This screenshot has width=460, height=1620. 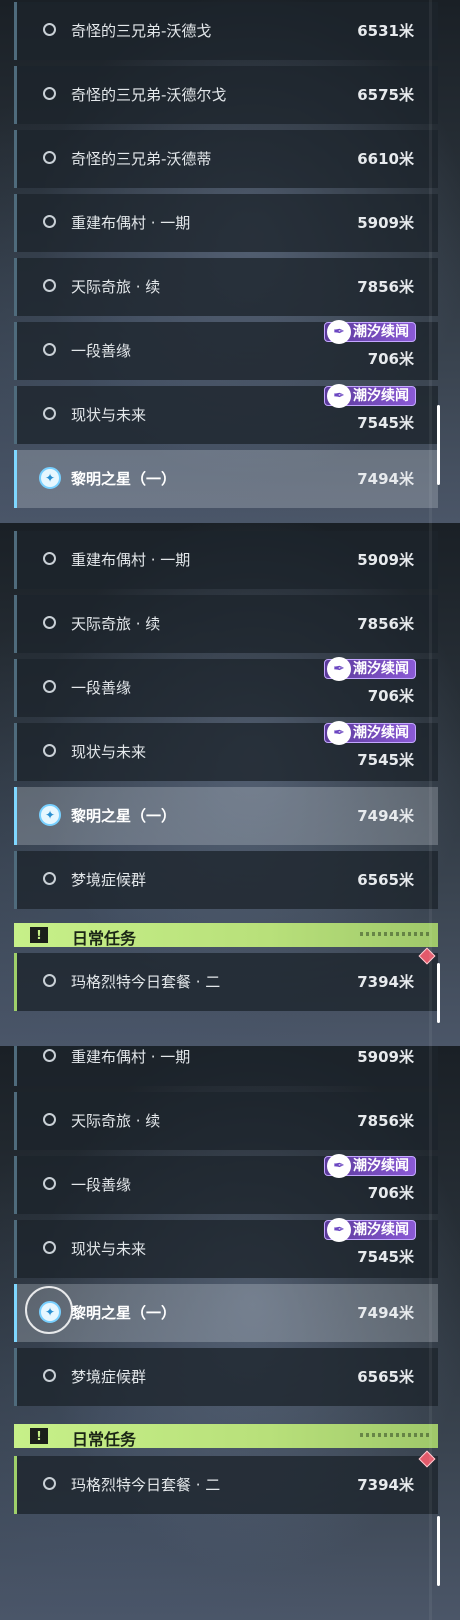 What do you see at coordinates (226, 159) in the screenshot?
I see `quest-row: 奇怪的三兄弟-沃德蒂 6610米` at bounding box center [226, 159].